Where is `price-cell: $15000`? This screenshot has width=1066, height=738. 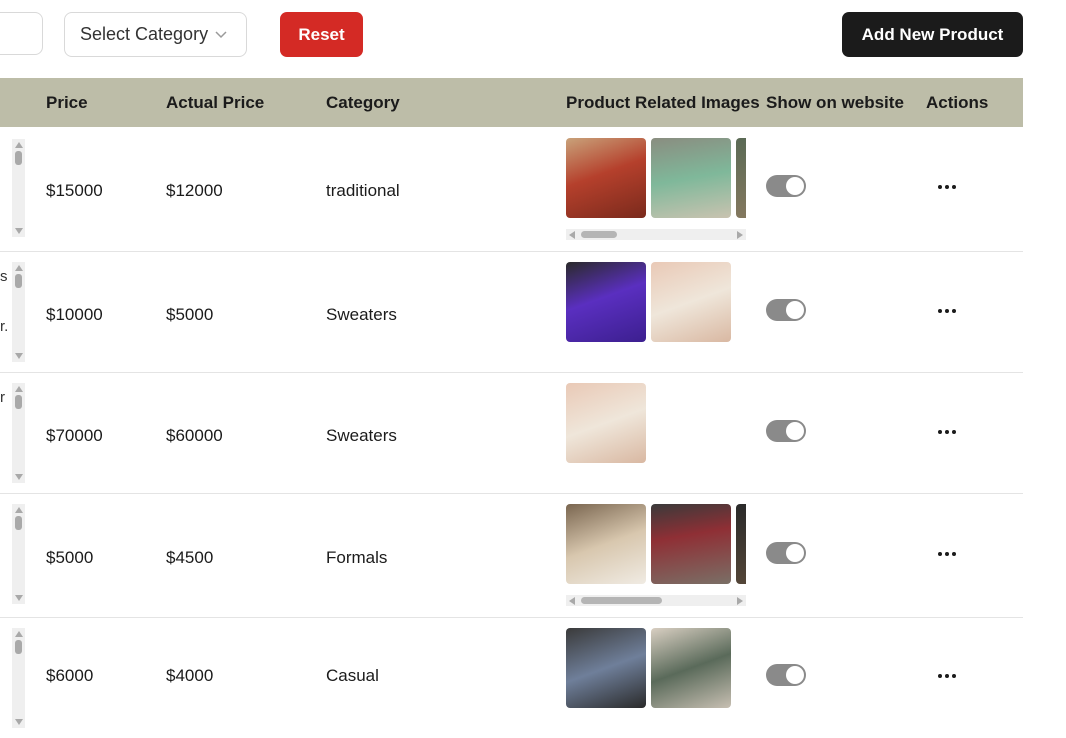 price-cell: $15000 is located at coordinates (74, 190).